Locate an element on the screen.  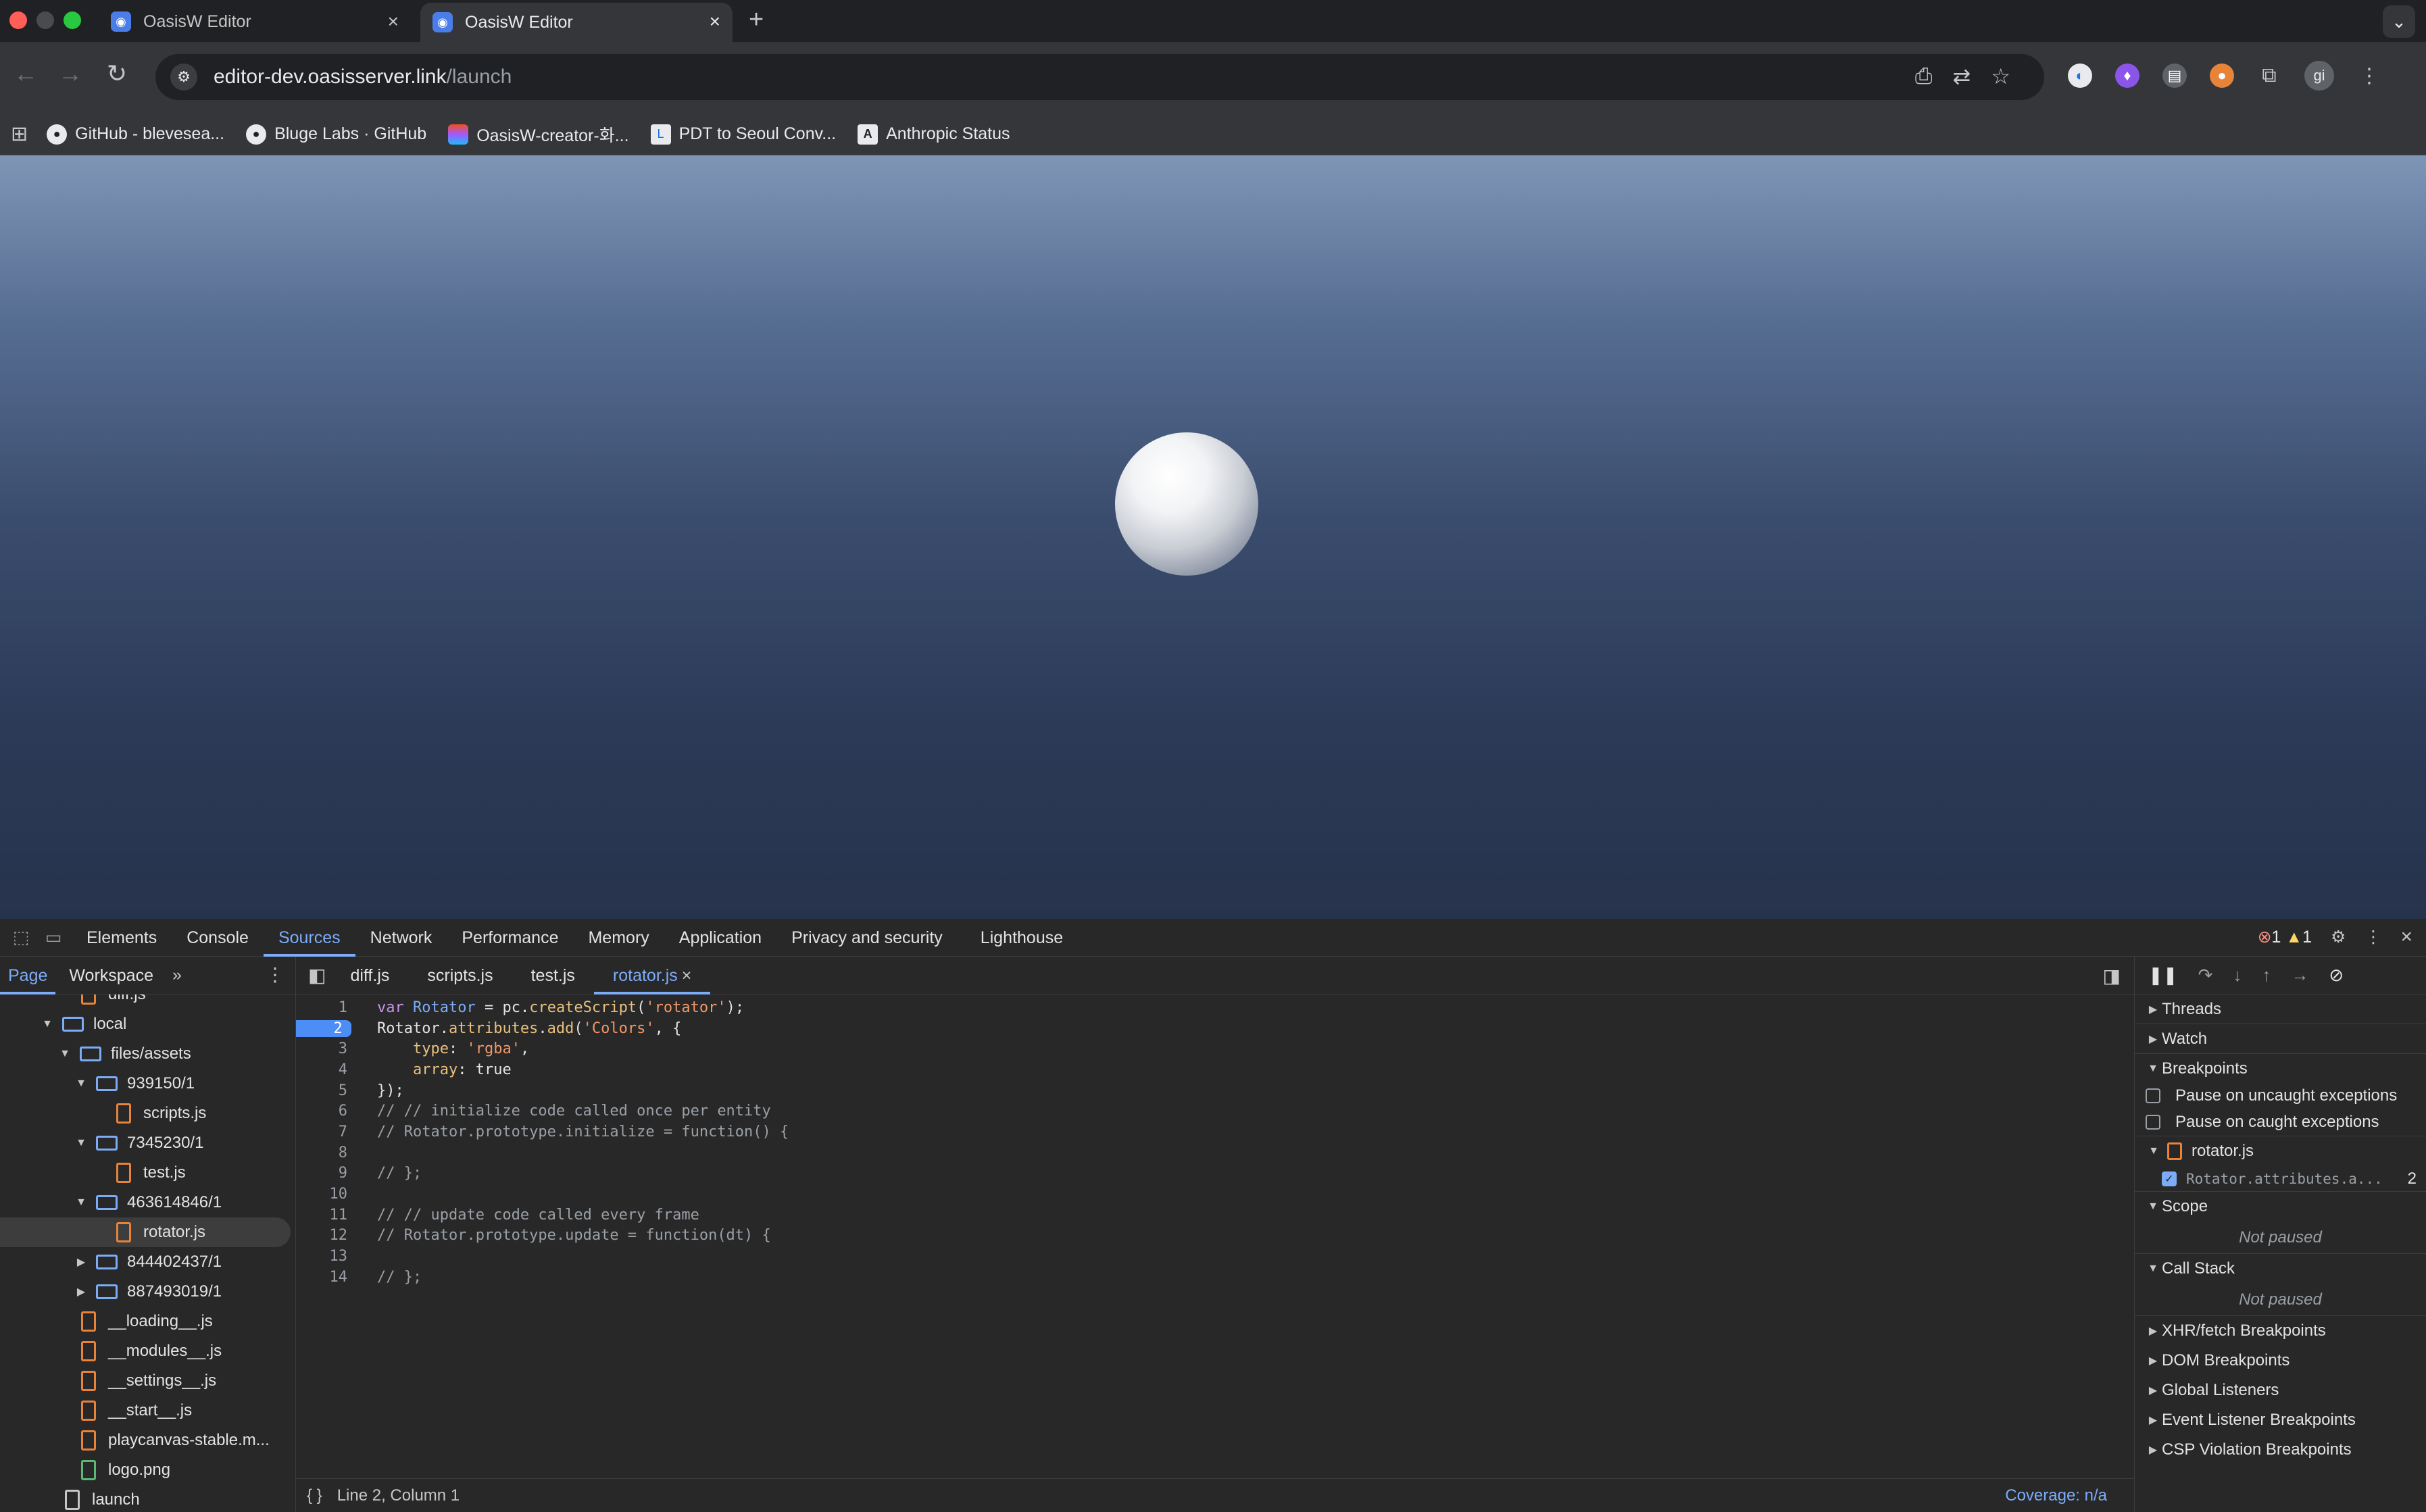
section-xhr-breakpoints: ▶ XHR/fetch Breakpoints is located at coordinates (2280, 1331).